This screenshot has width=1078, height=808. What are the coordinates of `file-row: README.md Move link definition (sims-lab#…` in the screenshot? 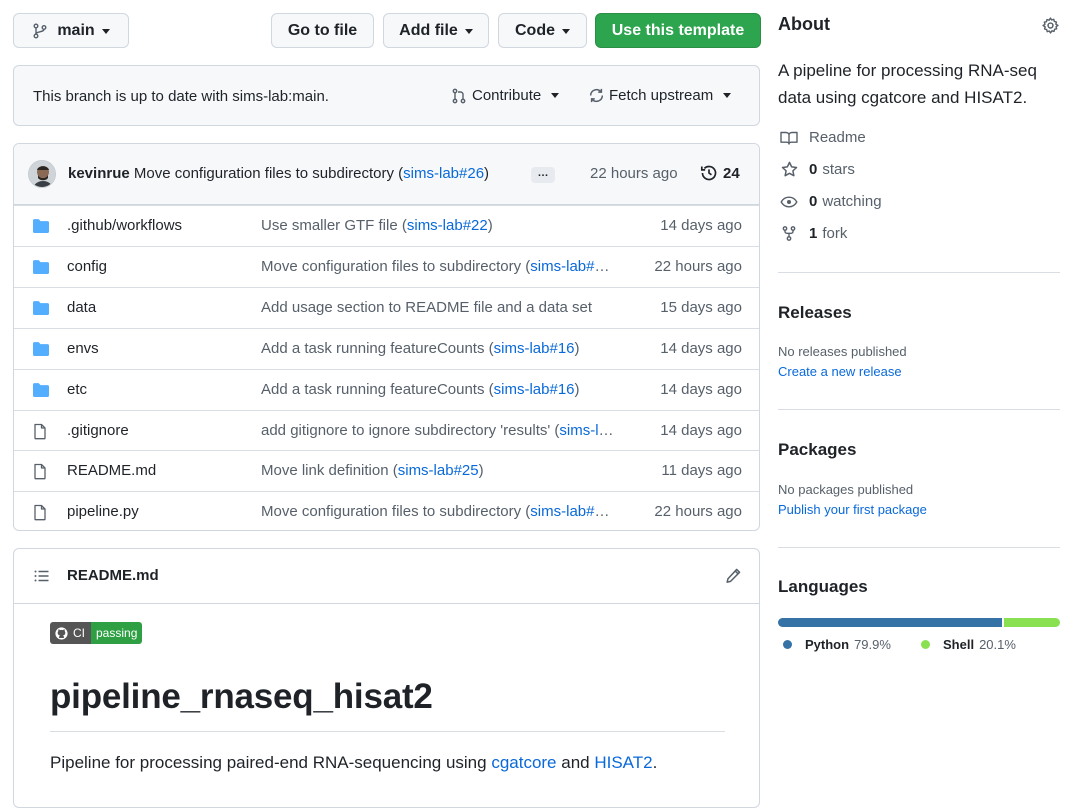 It's located at (386, 470).